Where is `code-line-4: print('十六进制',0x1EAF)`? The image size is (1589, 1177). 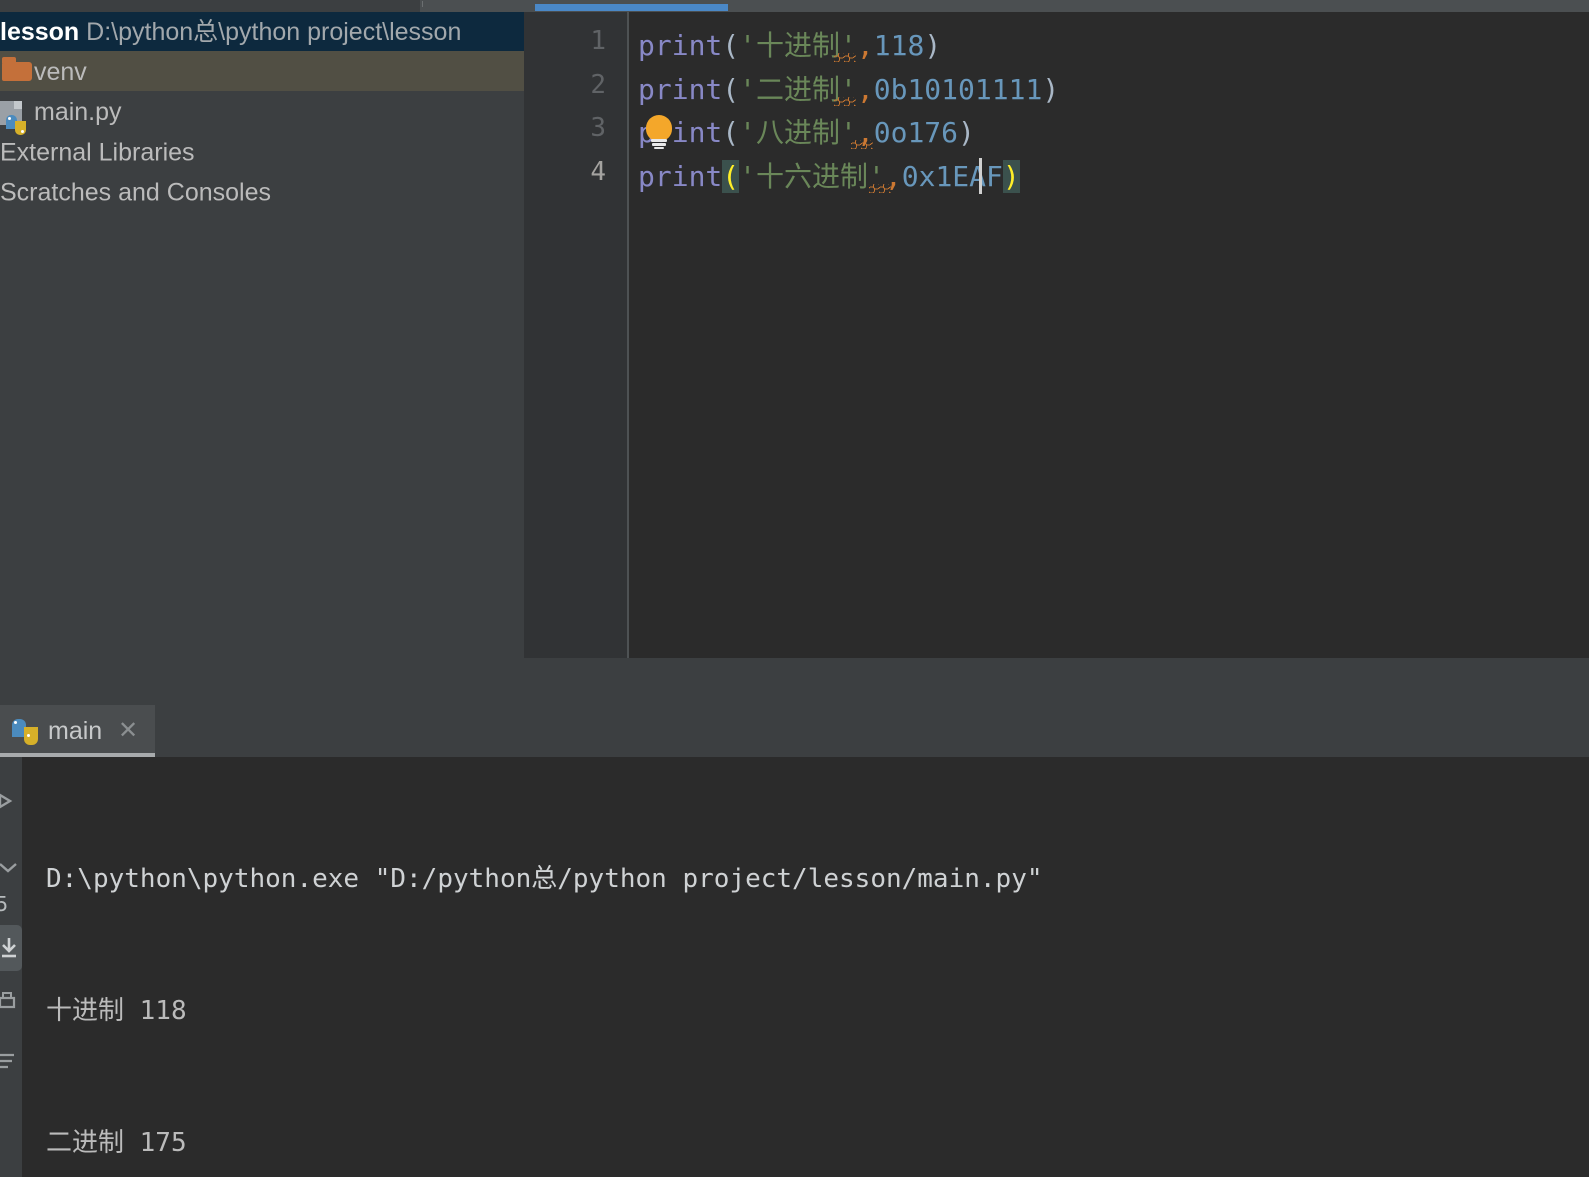 code-line-4: print('十六进制',0x1EAF) is located at coordinates (829, 176).